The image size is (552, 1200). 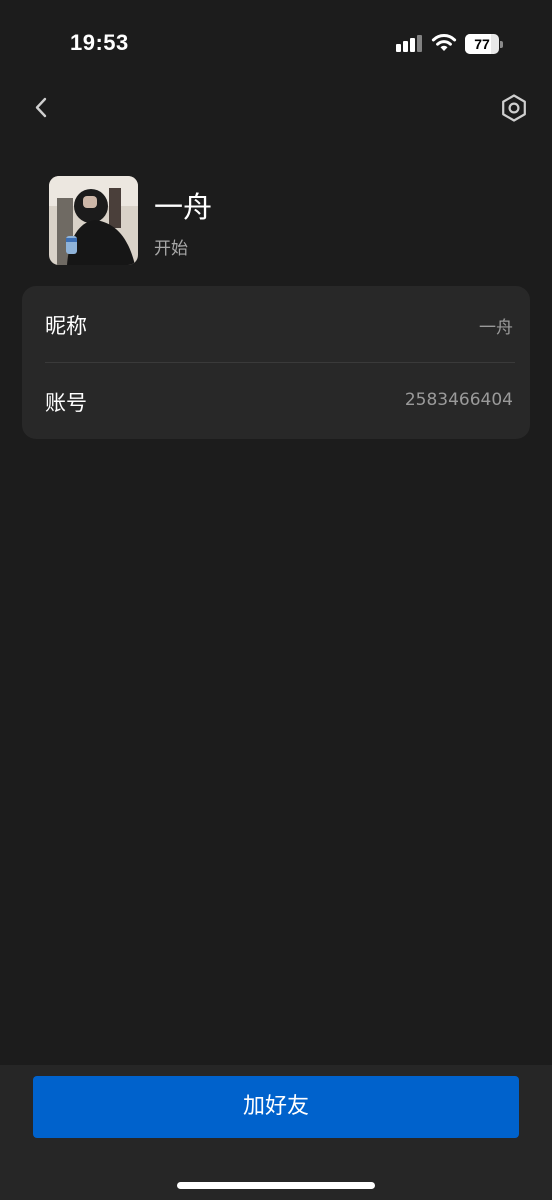 What do you see at coordinates (99, 42) in the screenshot?
I see `status-time: 19:53` at bounding box center [99, 42].